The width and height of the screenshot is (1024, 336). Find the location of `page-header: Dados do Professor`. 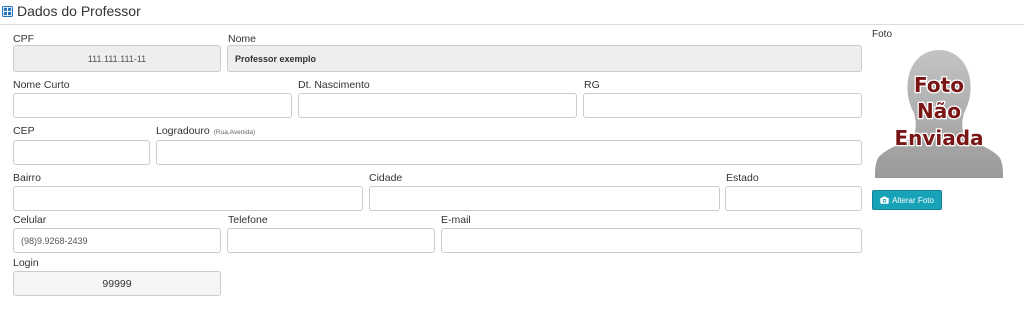

page-header: Dados do Professor is located at coordinates (512, 12).